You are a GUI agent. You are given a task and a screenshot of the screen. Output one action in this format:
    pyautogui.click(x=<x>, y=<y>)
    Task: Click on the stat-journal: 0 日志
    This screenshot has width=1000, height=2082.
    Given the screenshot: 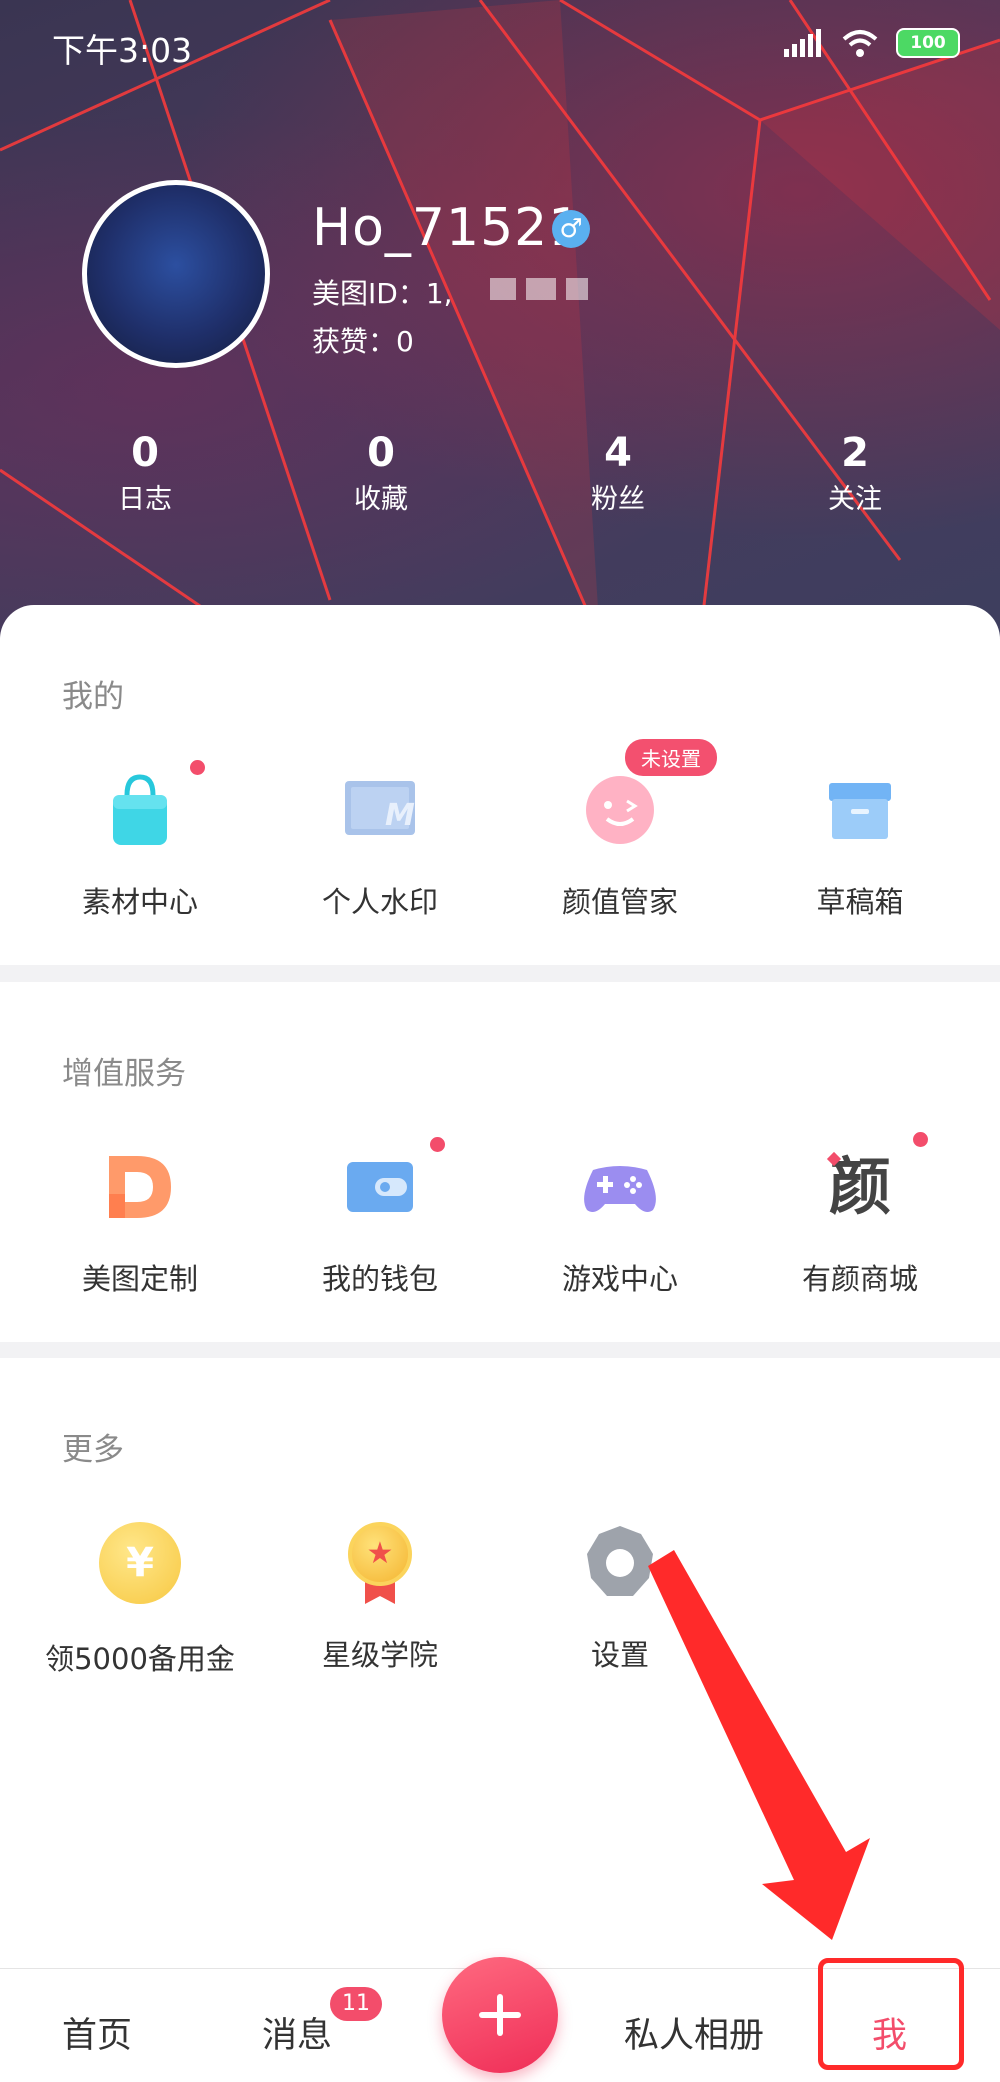 What is the action you would take?
    pyautogui.click(x=145, y=475)
    